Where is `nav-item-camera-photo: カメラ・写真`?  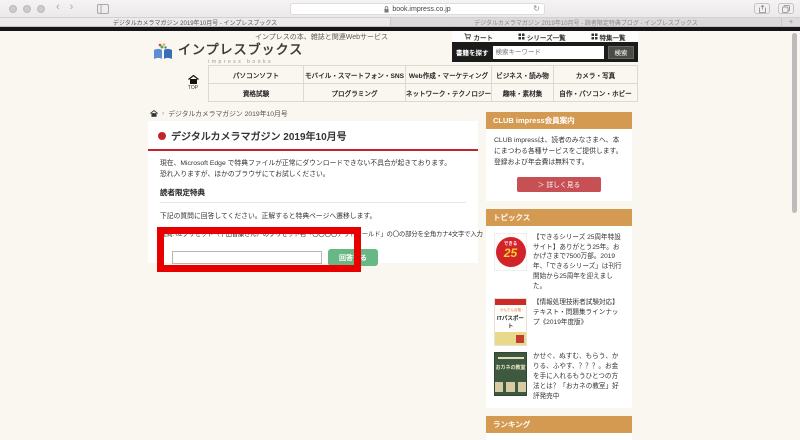
nav-item-camera-photo: カメラ・写真 is located at coordinates (596, 75).